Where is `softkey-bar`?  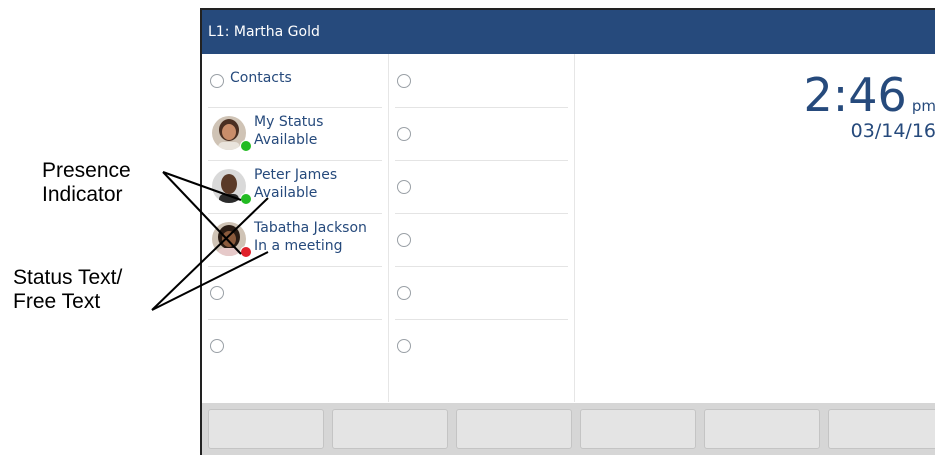
softkey-bar is located at coordinates (568, 429).